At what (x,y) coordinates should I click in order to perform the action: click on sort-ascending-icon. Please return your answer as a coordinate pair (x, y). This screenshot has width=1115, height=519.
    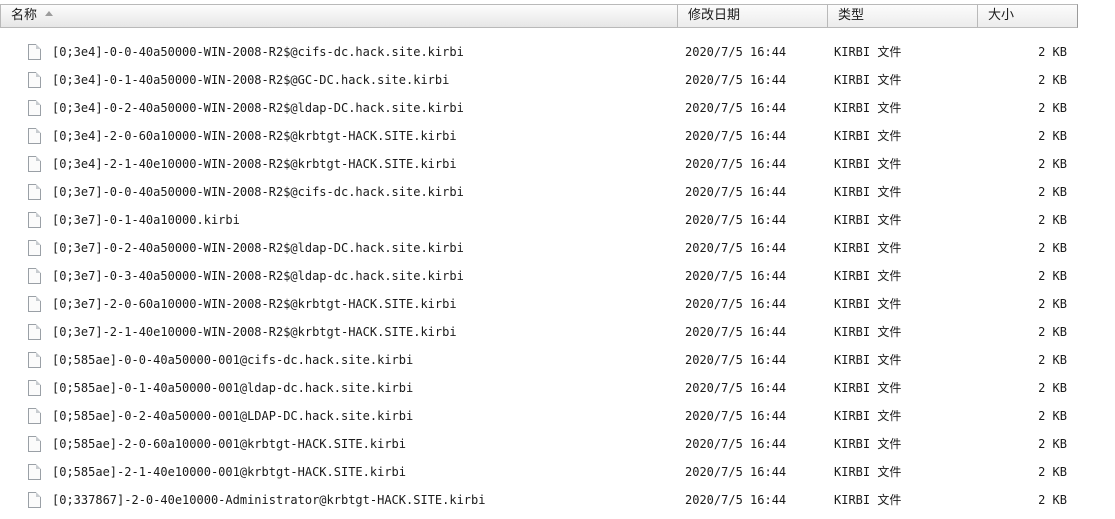
    Looking at the image, I should click on (49, 13).